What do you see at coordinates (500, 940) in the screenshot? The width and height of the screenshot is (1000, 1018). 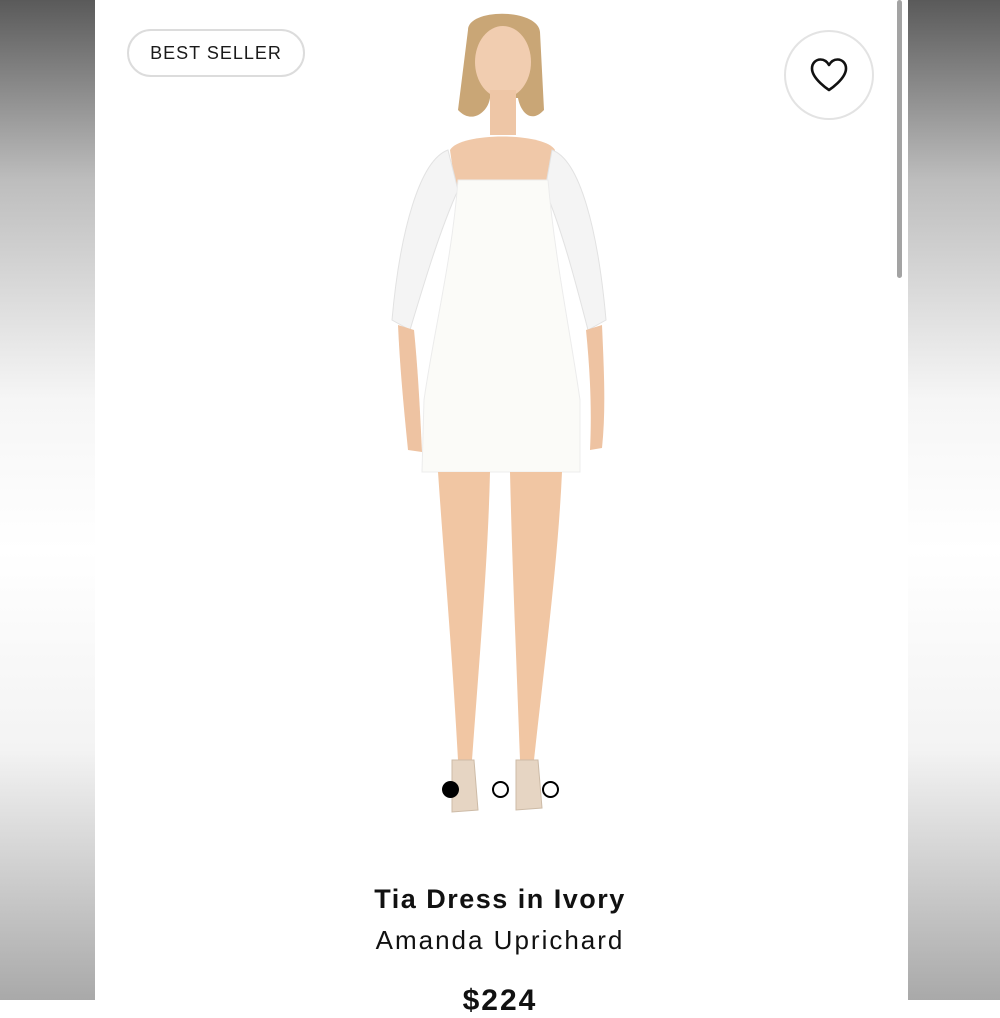 I see `product-brand: Amanda Uprichard` at bounding box center [500, 940].